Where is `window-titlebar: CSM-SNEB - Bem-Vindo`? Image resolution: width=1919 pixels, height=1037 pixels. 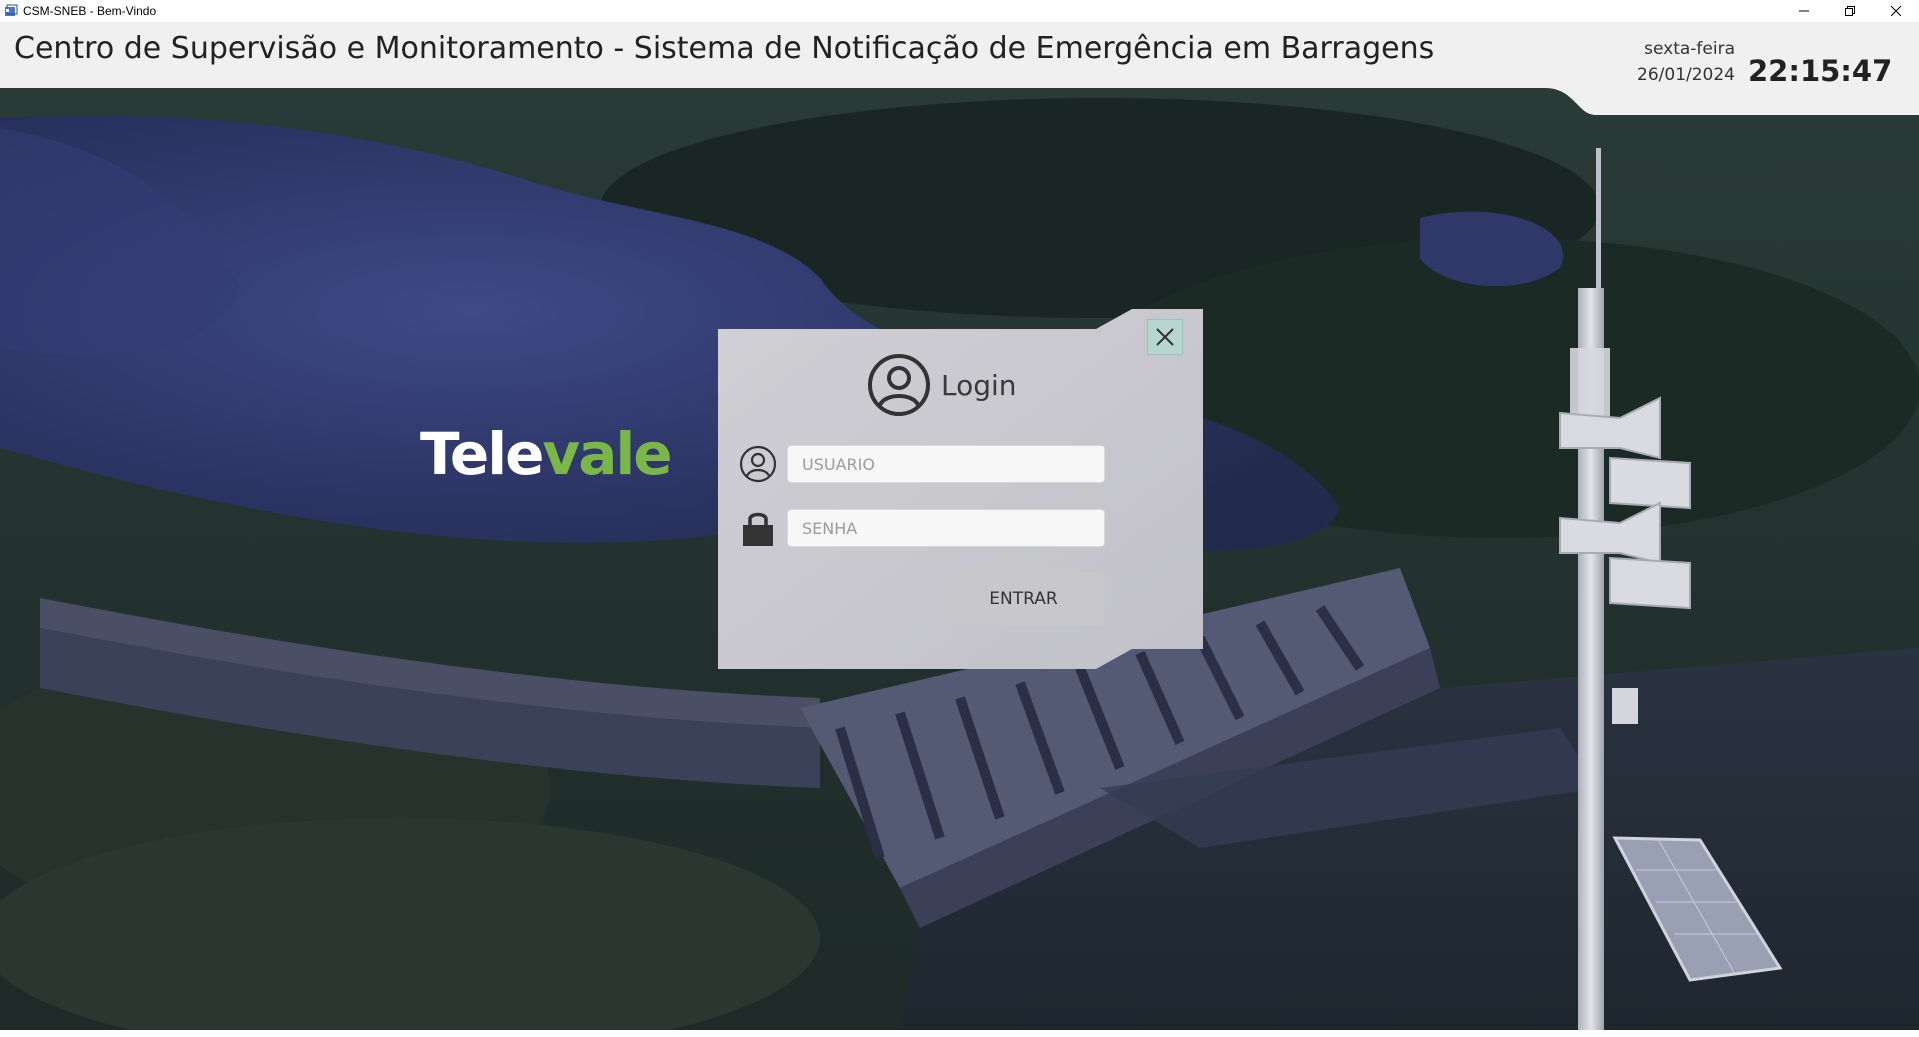
window-titlebar: CSM-SNEB - Bem-Vindo is located at coordinates (959, 11).